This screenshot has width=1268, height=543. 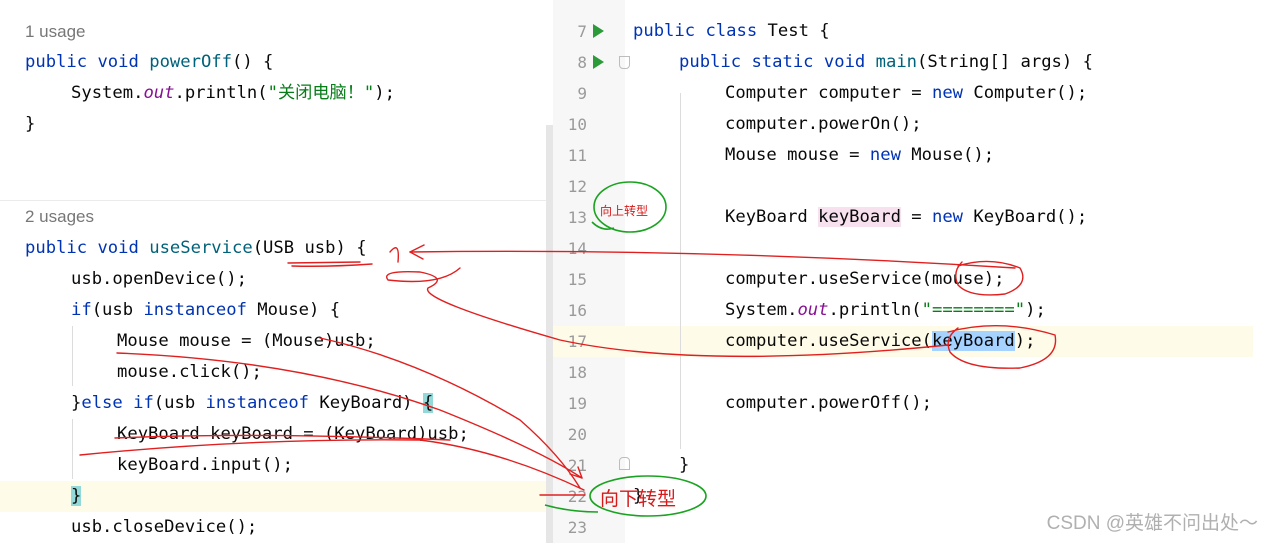 I want to click on line-number: 21, so click(x=570, y=465).